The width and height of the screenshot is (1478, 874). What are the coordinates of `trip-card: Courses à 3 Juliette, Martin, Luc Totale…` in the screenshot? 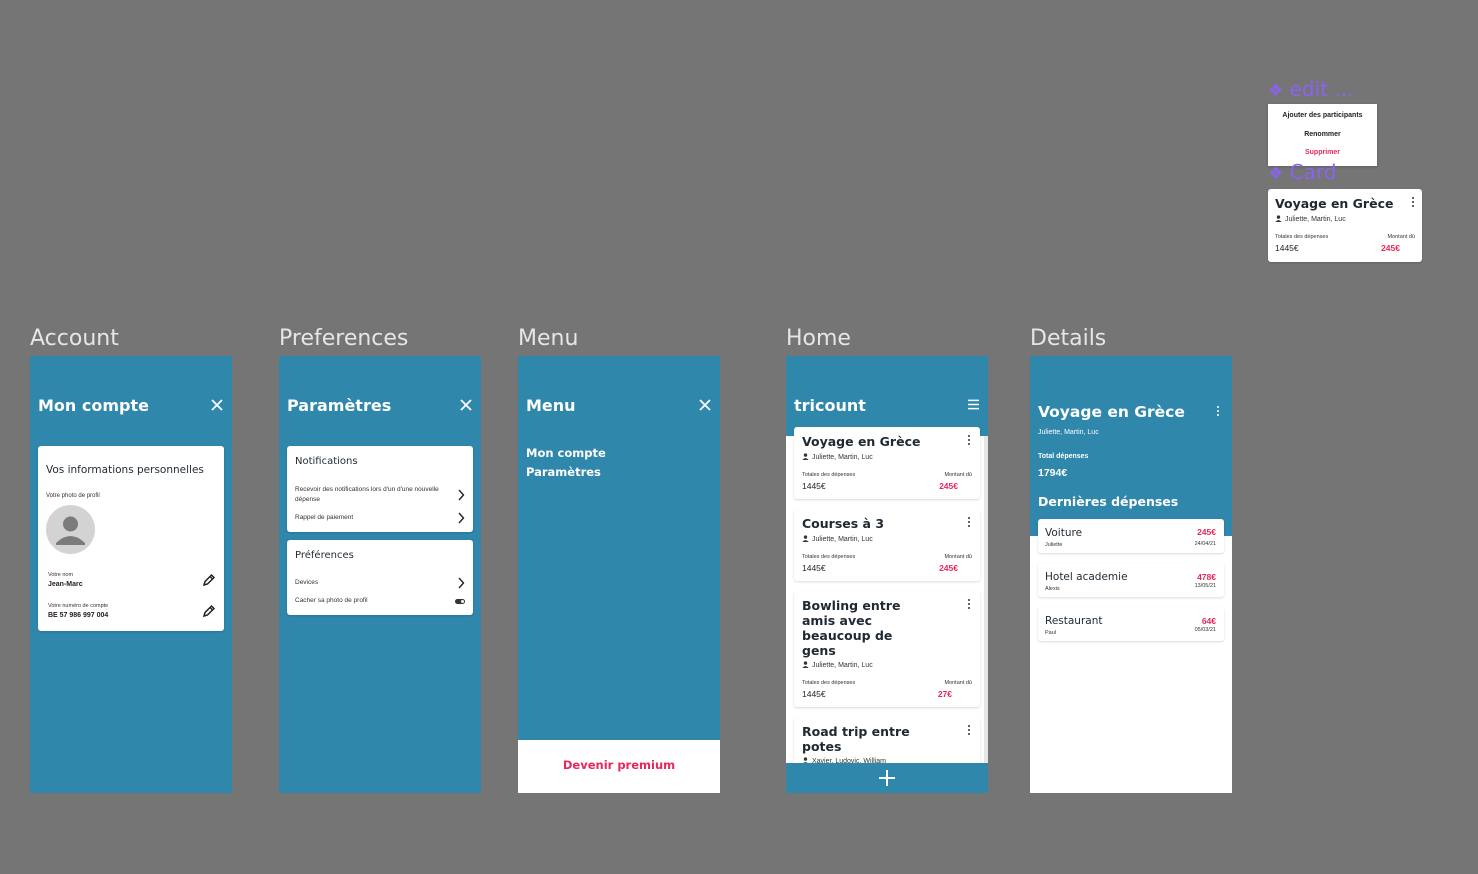 It's located at (887, 545).